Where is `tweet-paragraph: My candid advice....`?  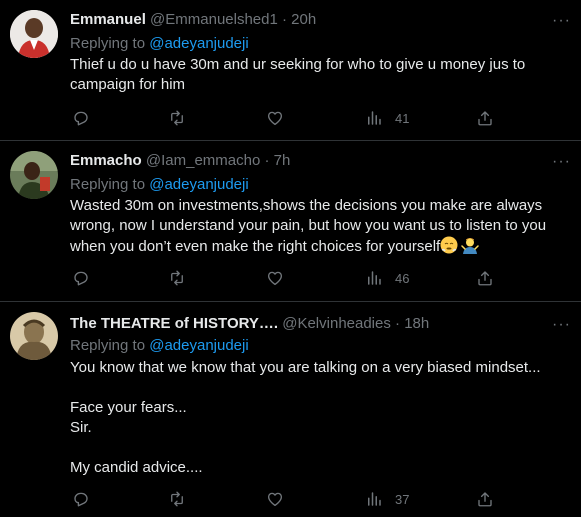 tweet-paragraph: My candid advice.... is located at coordinates (136, 467).